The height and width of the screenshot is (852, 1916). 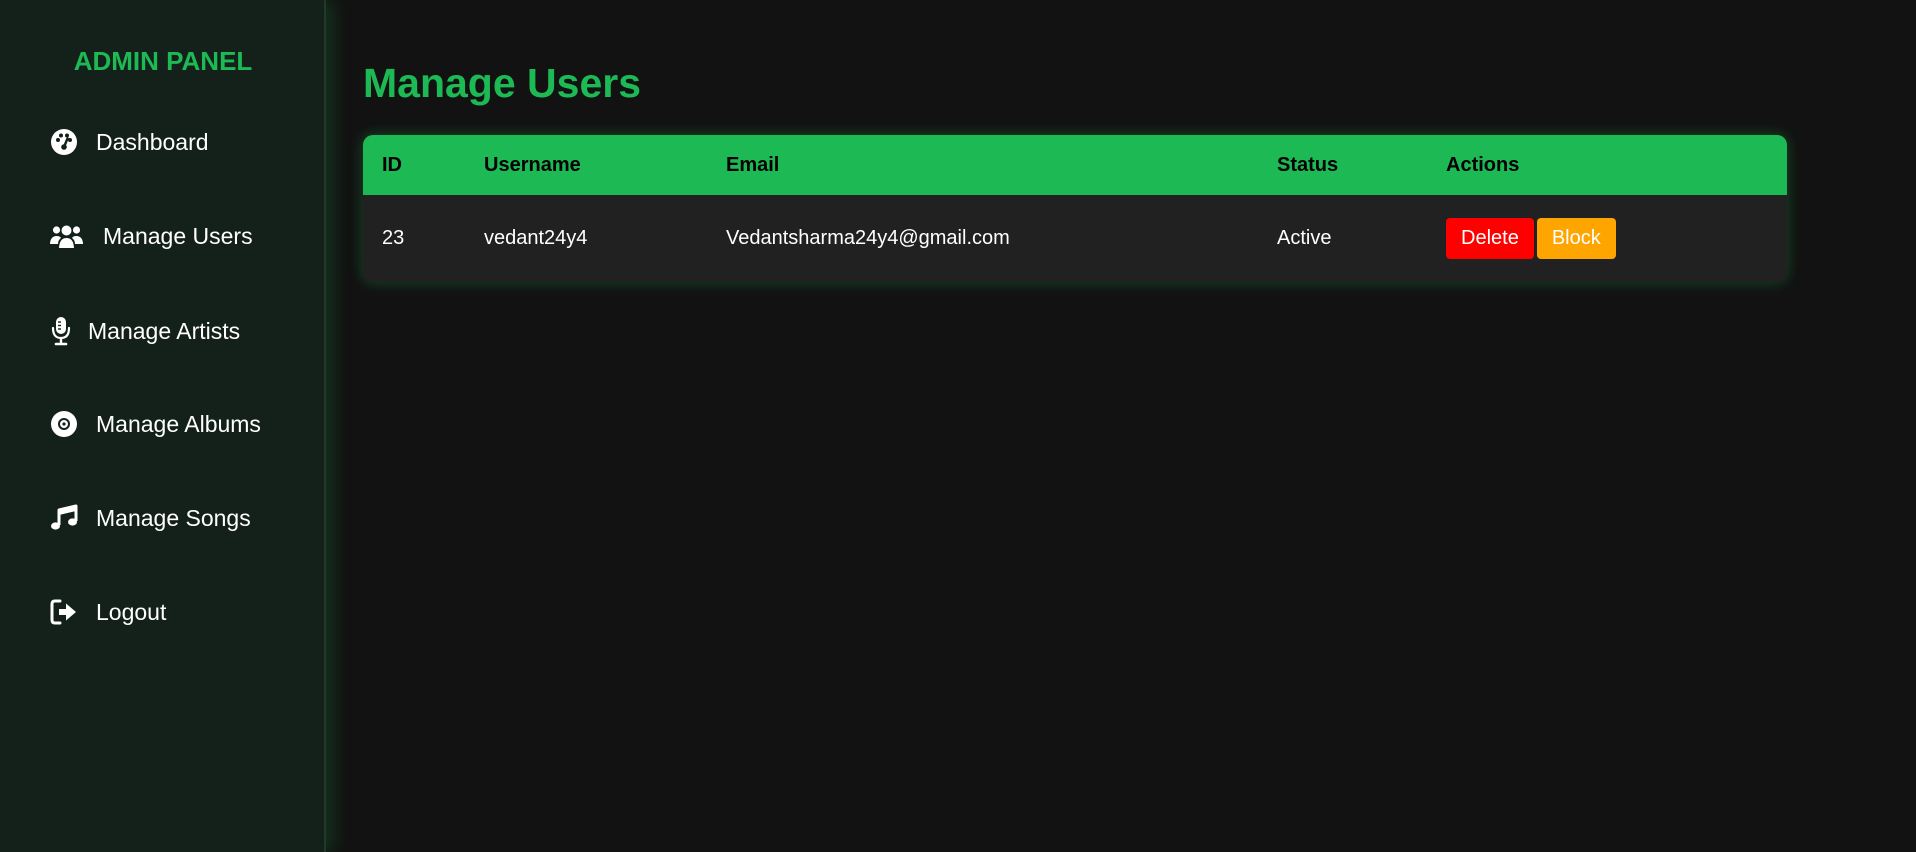 I want to click on sidebar-item-manage-songs: Manage Songs, so click(x=150, y=518).